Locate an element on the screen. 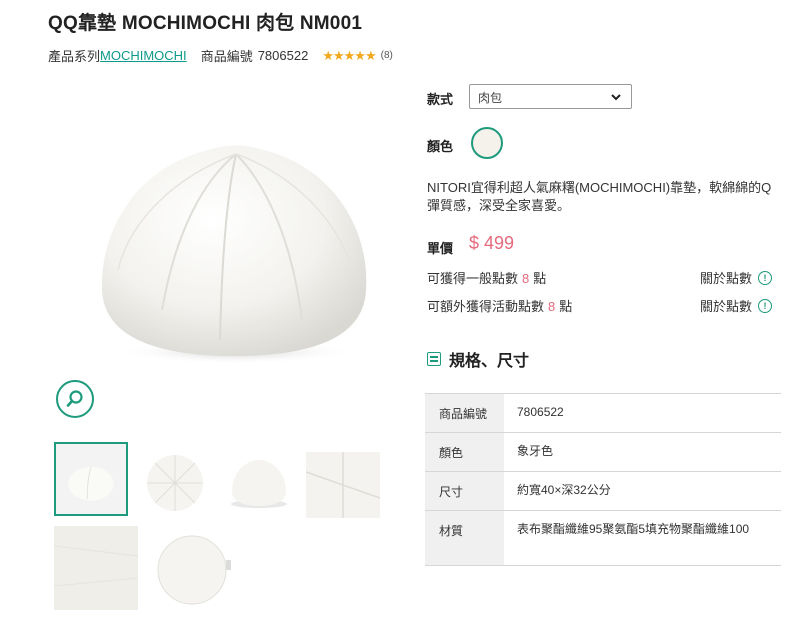 This screenshot has height=620, width=799. general-points-value: 8 is located at coordinates (526, 278).